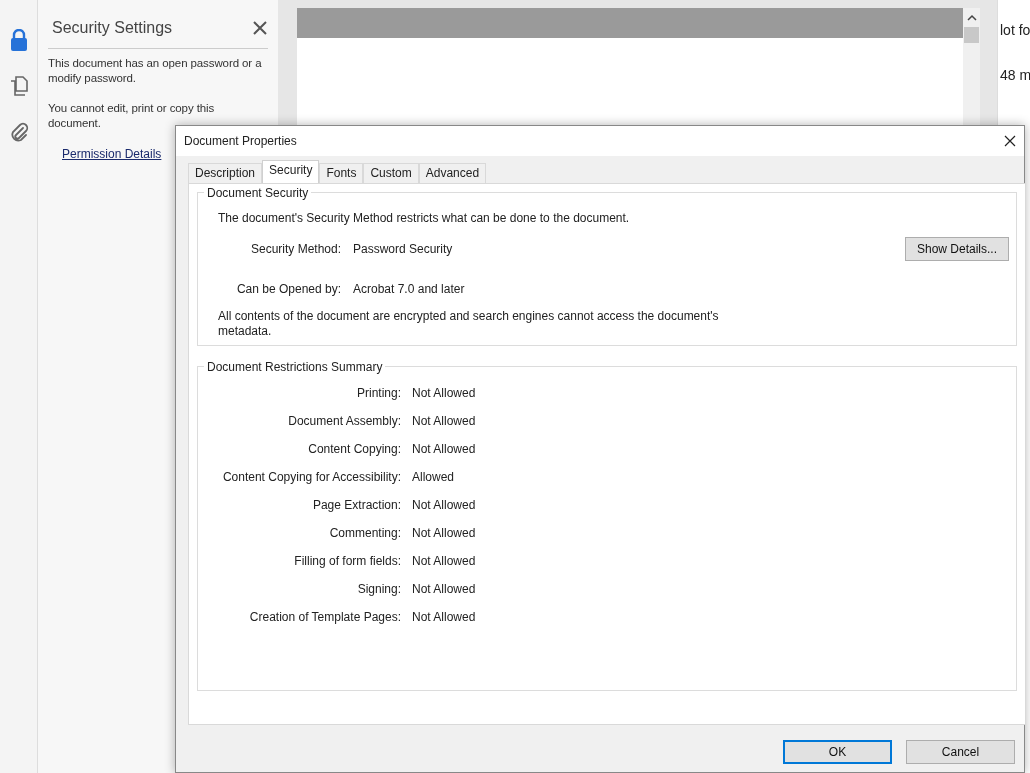  What do you see at coordinates (971, 18) in the screenshot?
I see `scroll-up-icon` at bounding box center [971, 18].